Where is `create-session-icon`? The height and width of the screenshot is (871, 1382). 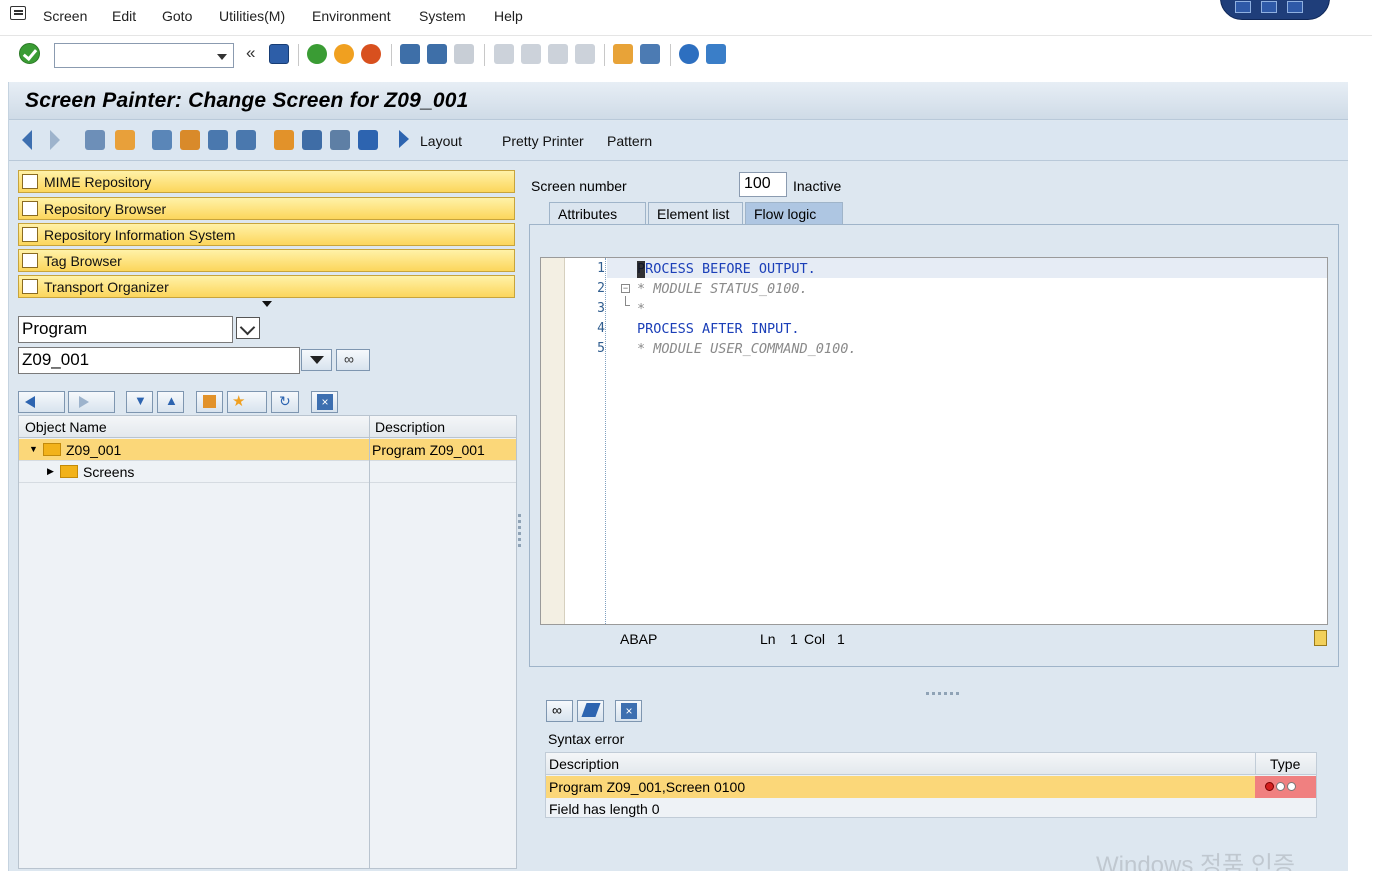 create-session-icon is located at coordinates (623, 54).